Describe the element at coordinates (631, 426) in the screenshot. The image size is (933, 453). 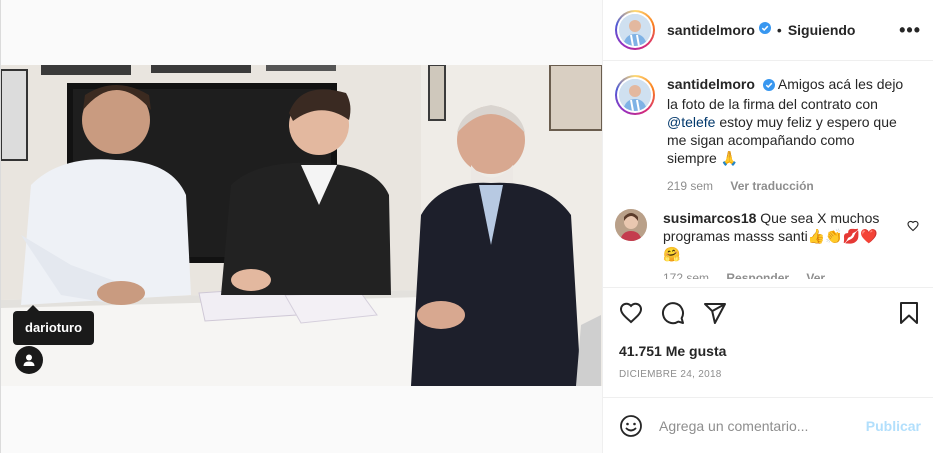
I see `emoji-icon` at that location.